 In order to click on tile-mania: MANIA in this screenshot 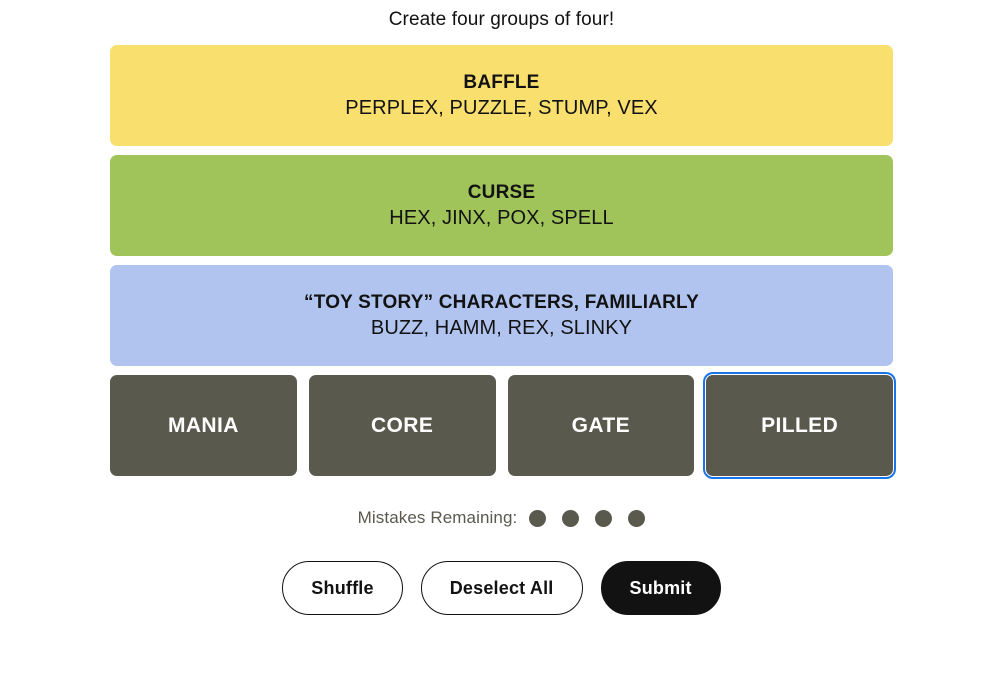, I will do `click(203, 425)`.